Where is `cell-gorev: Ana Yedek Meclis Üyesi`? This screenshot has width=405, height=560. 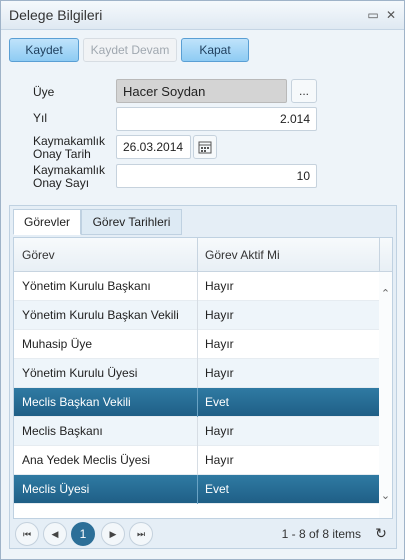
cell-gorev: Ana Yedek Meclis Üyesi is located at coordinates (86, 460).